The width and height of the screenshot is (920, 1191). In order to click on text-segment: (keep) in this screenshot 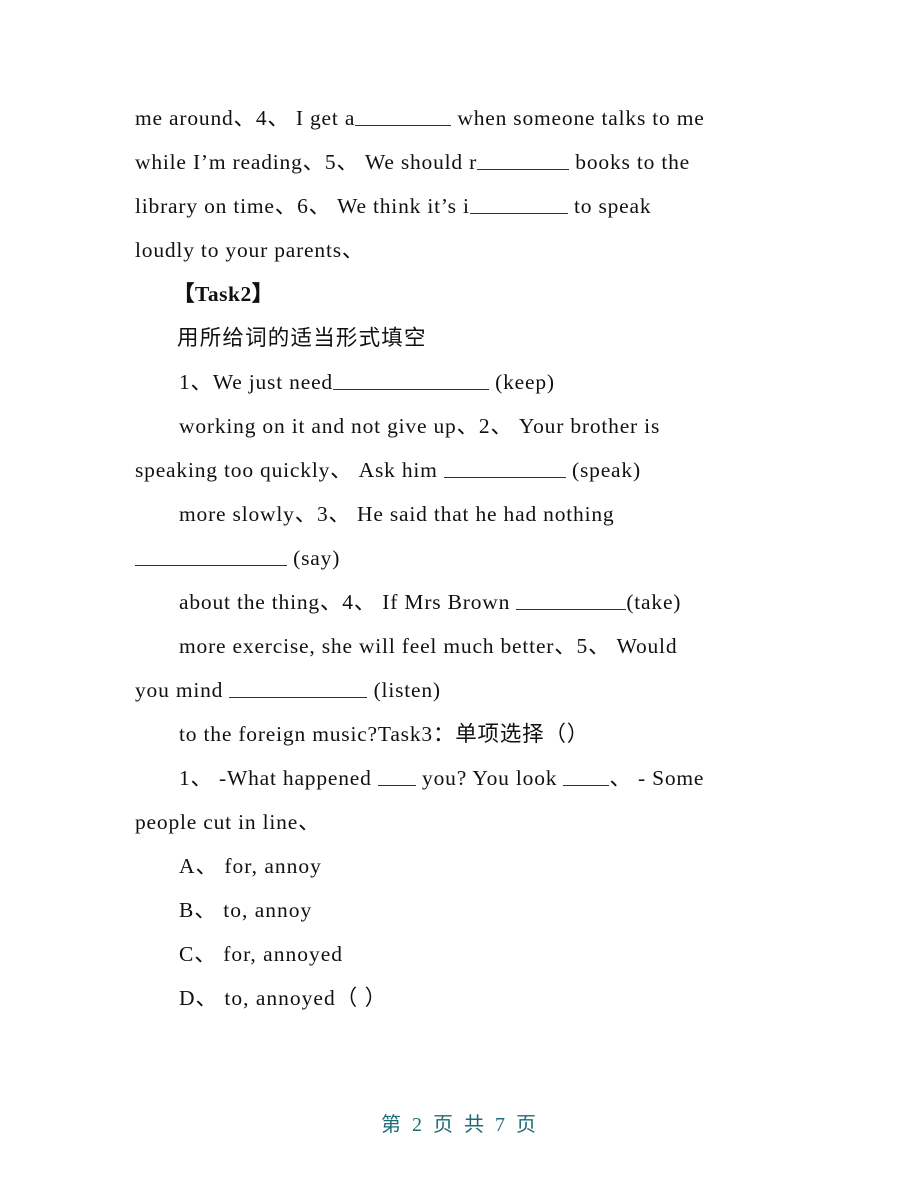, I will do `click(521, 382)`.